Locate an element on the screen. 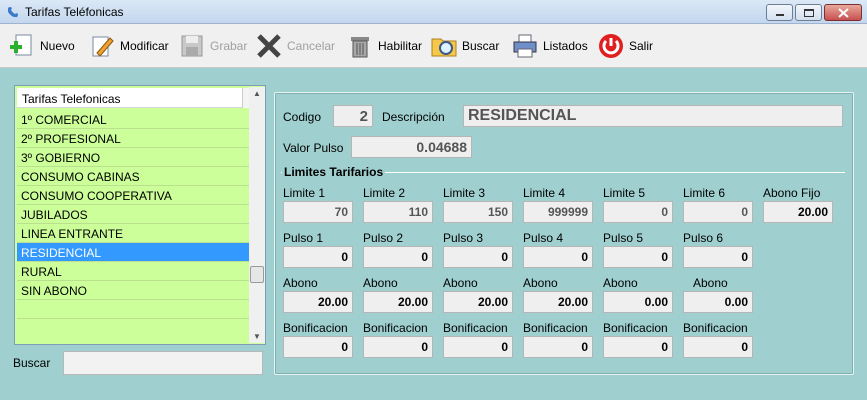  valor-pulso-label: Valor Pulso is located at coordinates (313, 148).